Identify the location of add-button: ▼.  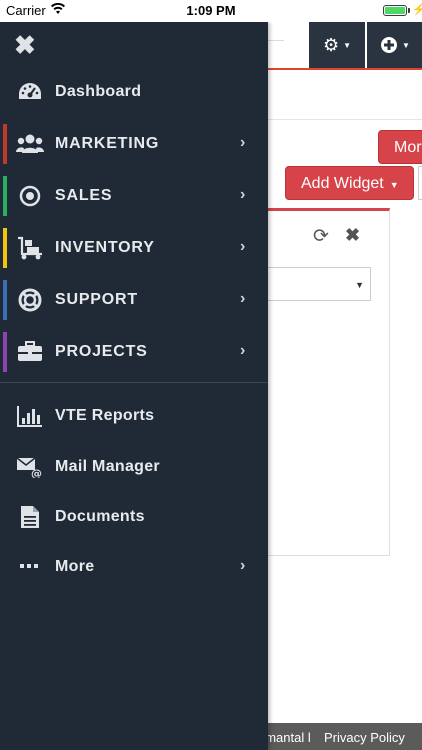
(394, 45).